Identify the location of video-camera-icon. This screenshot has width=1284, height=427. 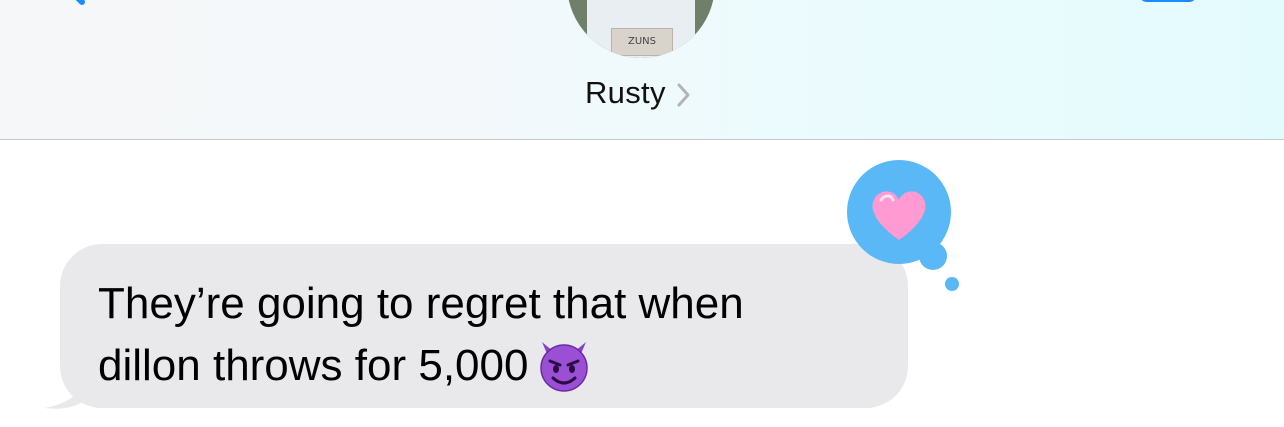
(1168, 2).